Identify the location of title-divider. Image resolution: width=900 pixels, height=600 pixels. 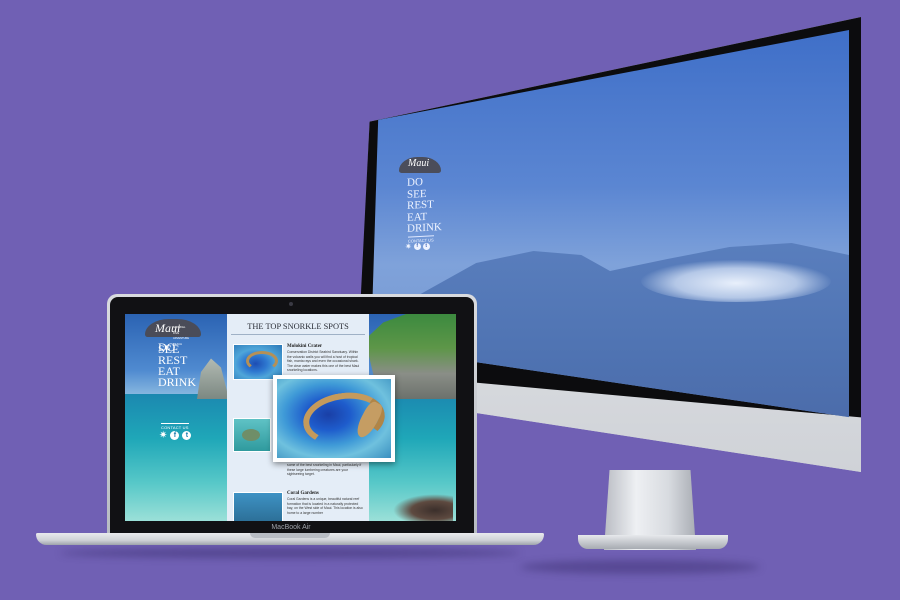
(298, 334).